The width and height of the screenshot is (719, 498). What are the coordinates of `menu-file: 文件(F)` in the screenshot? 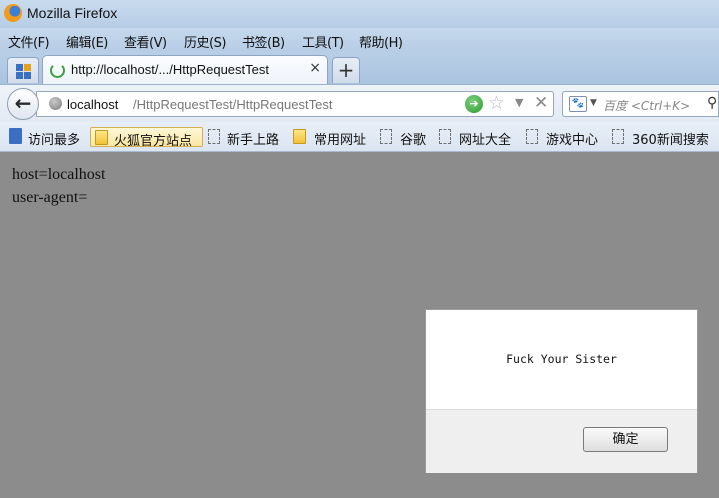 It's located at (29, 41).